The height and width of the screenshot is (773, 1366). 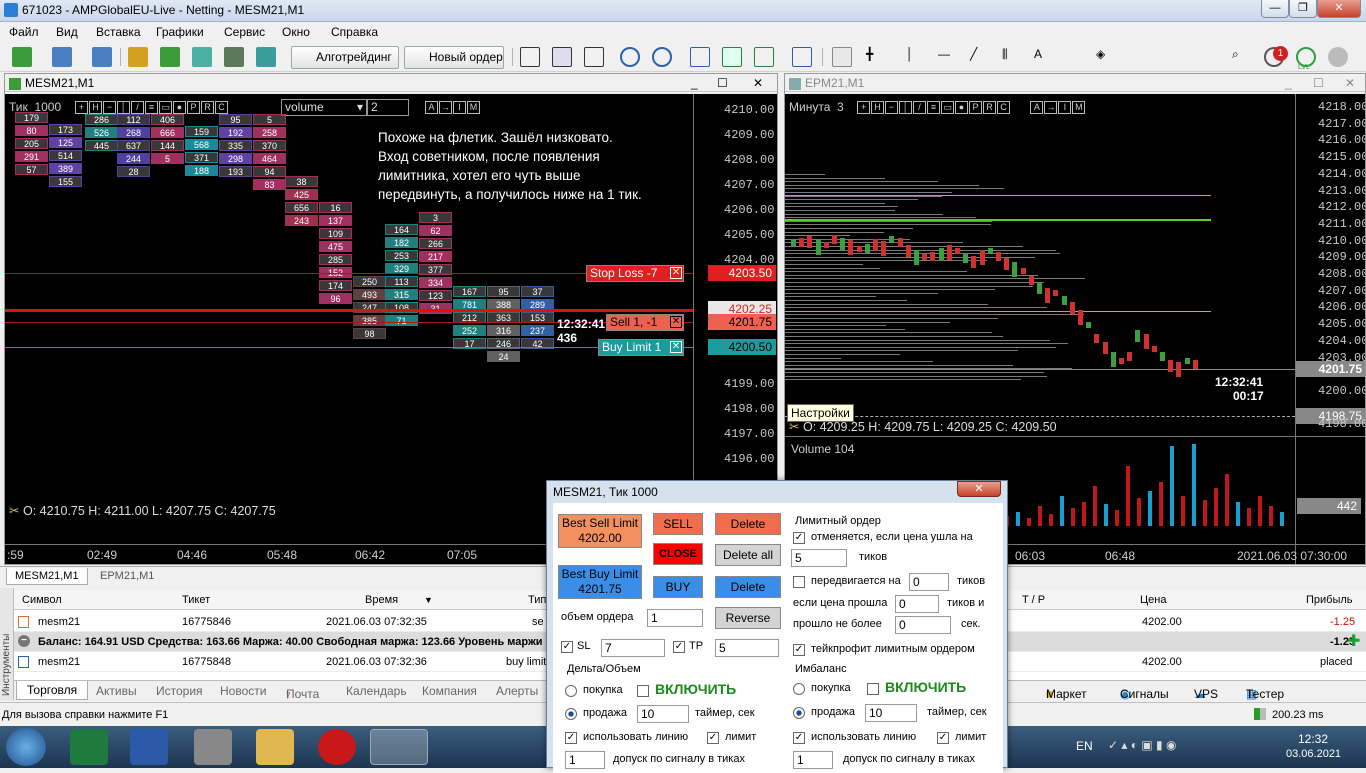 What do you see at coordinates (1339, 9) in the screenshot?
I see `close-button: ✕` at bounding box center [1339, 9].